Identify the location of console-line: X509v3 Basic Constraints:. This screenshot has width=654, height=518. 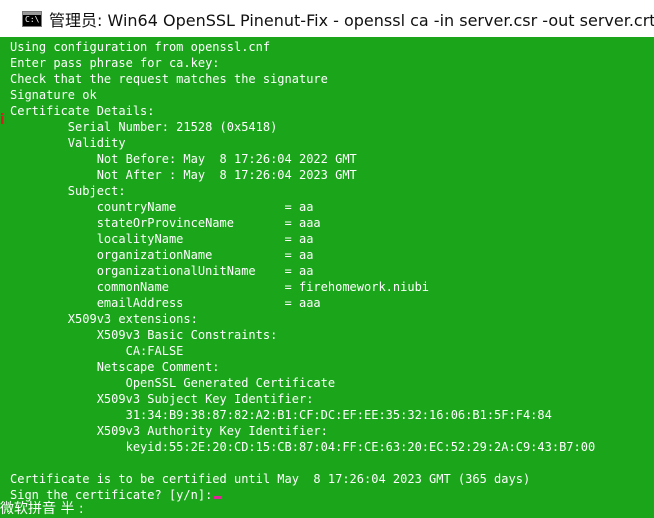
(144, 335).